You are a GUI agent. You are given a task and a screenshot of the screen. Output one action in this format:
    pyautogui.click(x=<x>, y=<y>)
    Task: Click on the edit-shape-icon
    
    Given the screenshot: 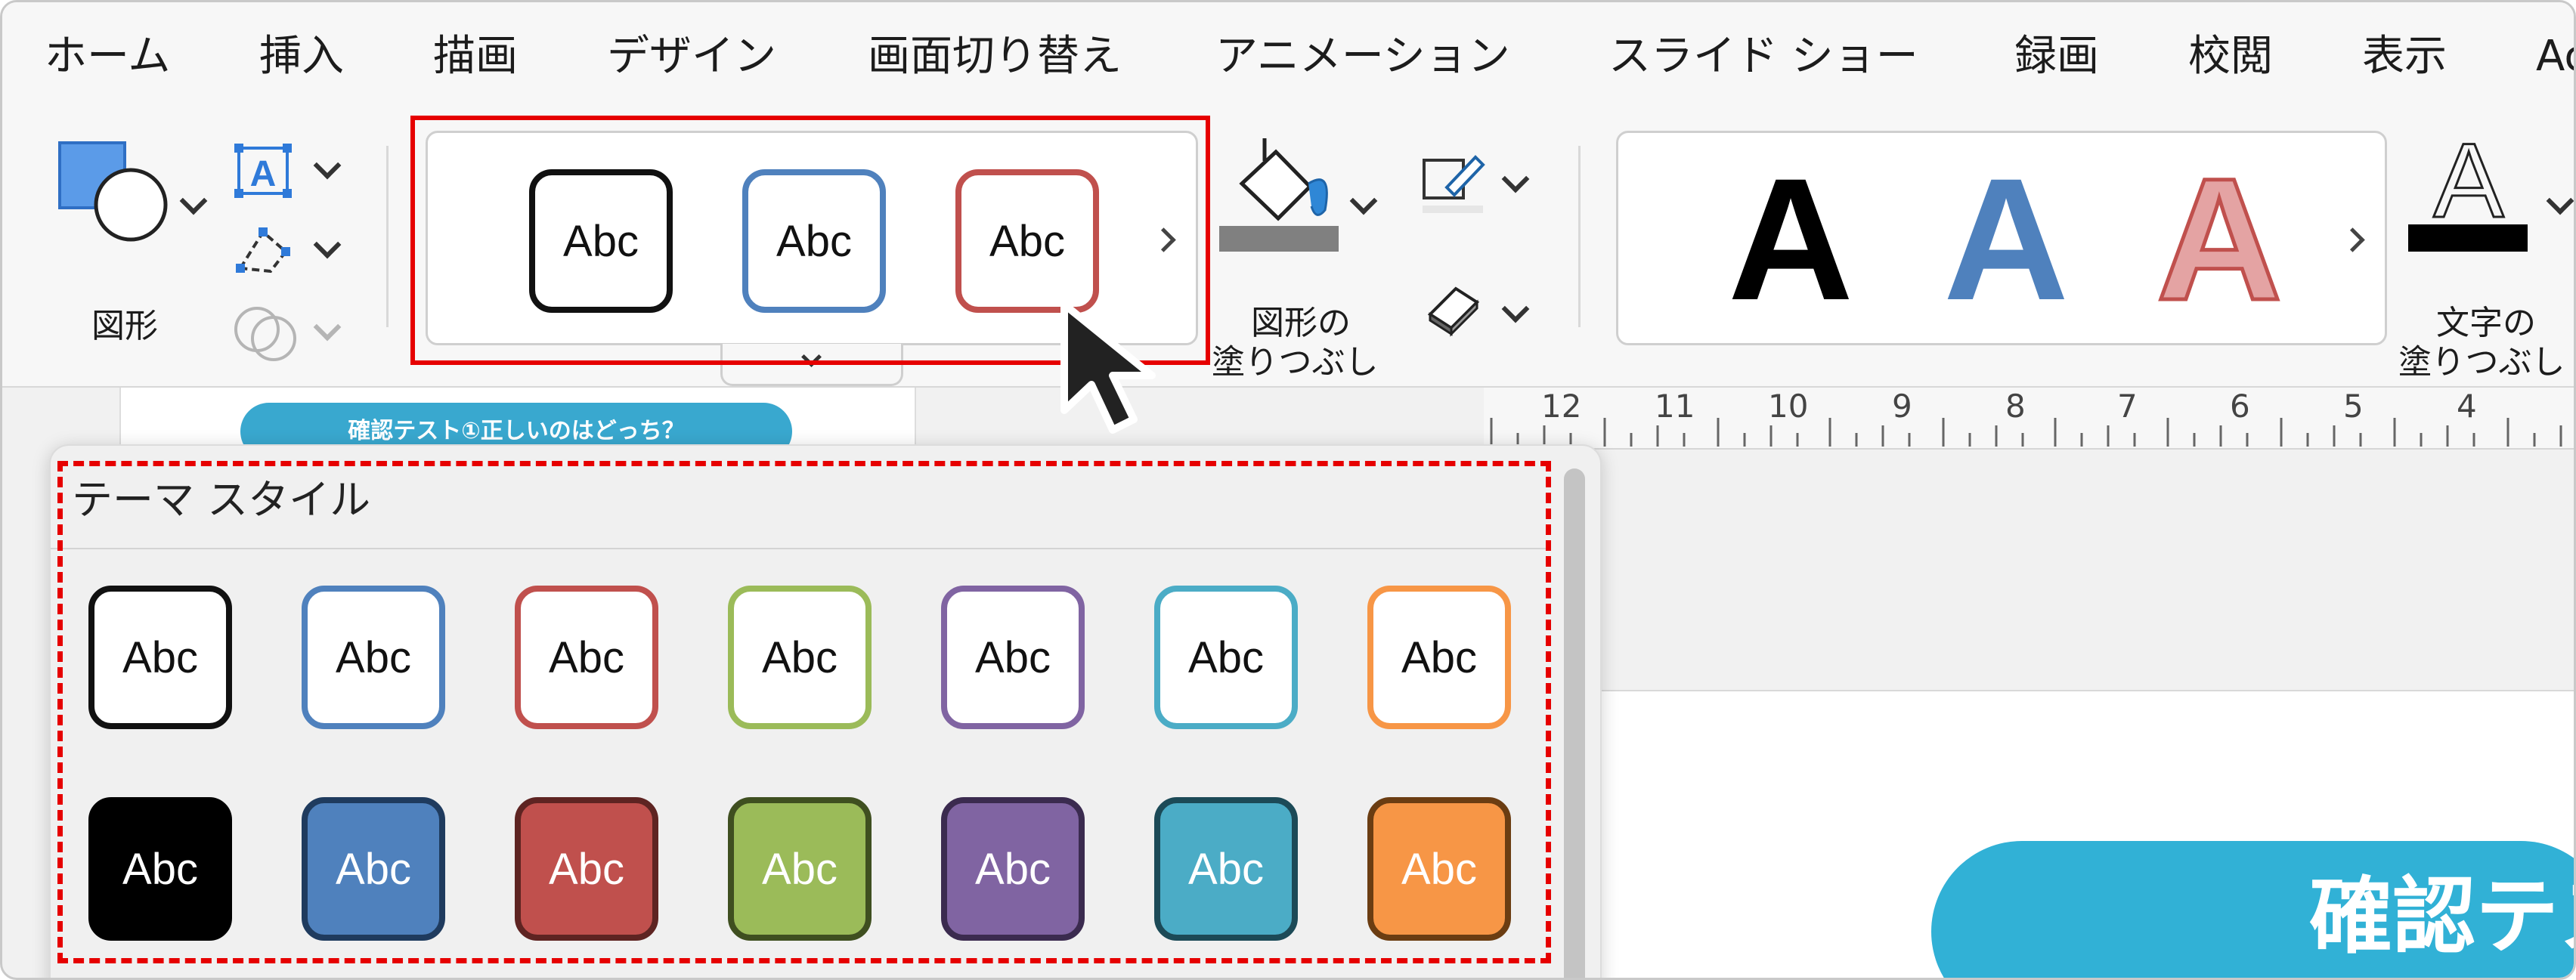 What is the action you would take?
    pyautogui.click(x=263, y=250)
    